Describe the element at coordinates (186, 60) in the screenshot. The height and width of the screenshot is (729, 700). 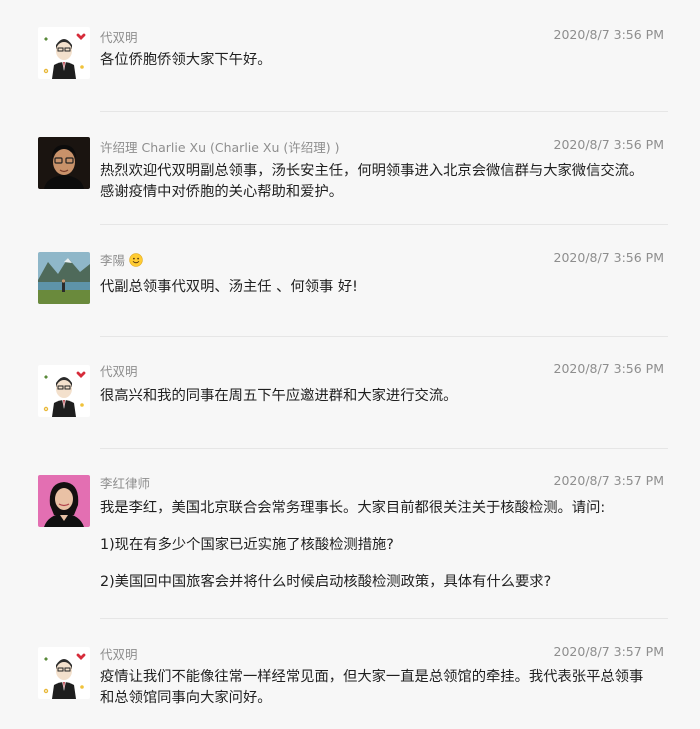
I see `message-line: 各位侨胞侨领大家下午好。` at that location.